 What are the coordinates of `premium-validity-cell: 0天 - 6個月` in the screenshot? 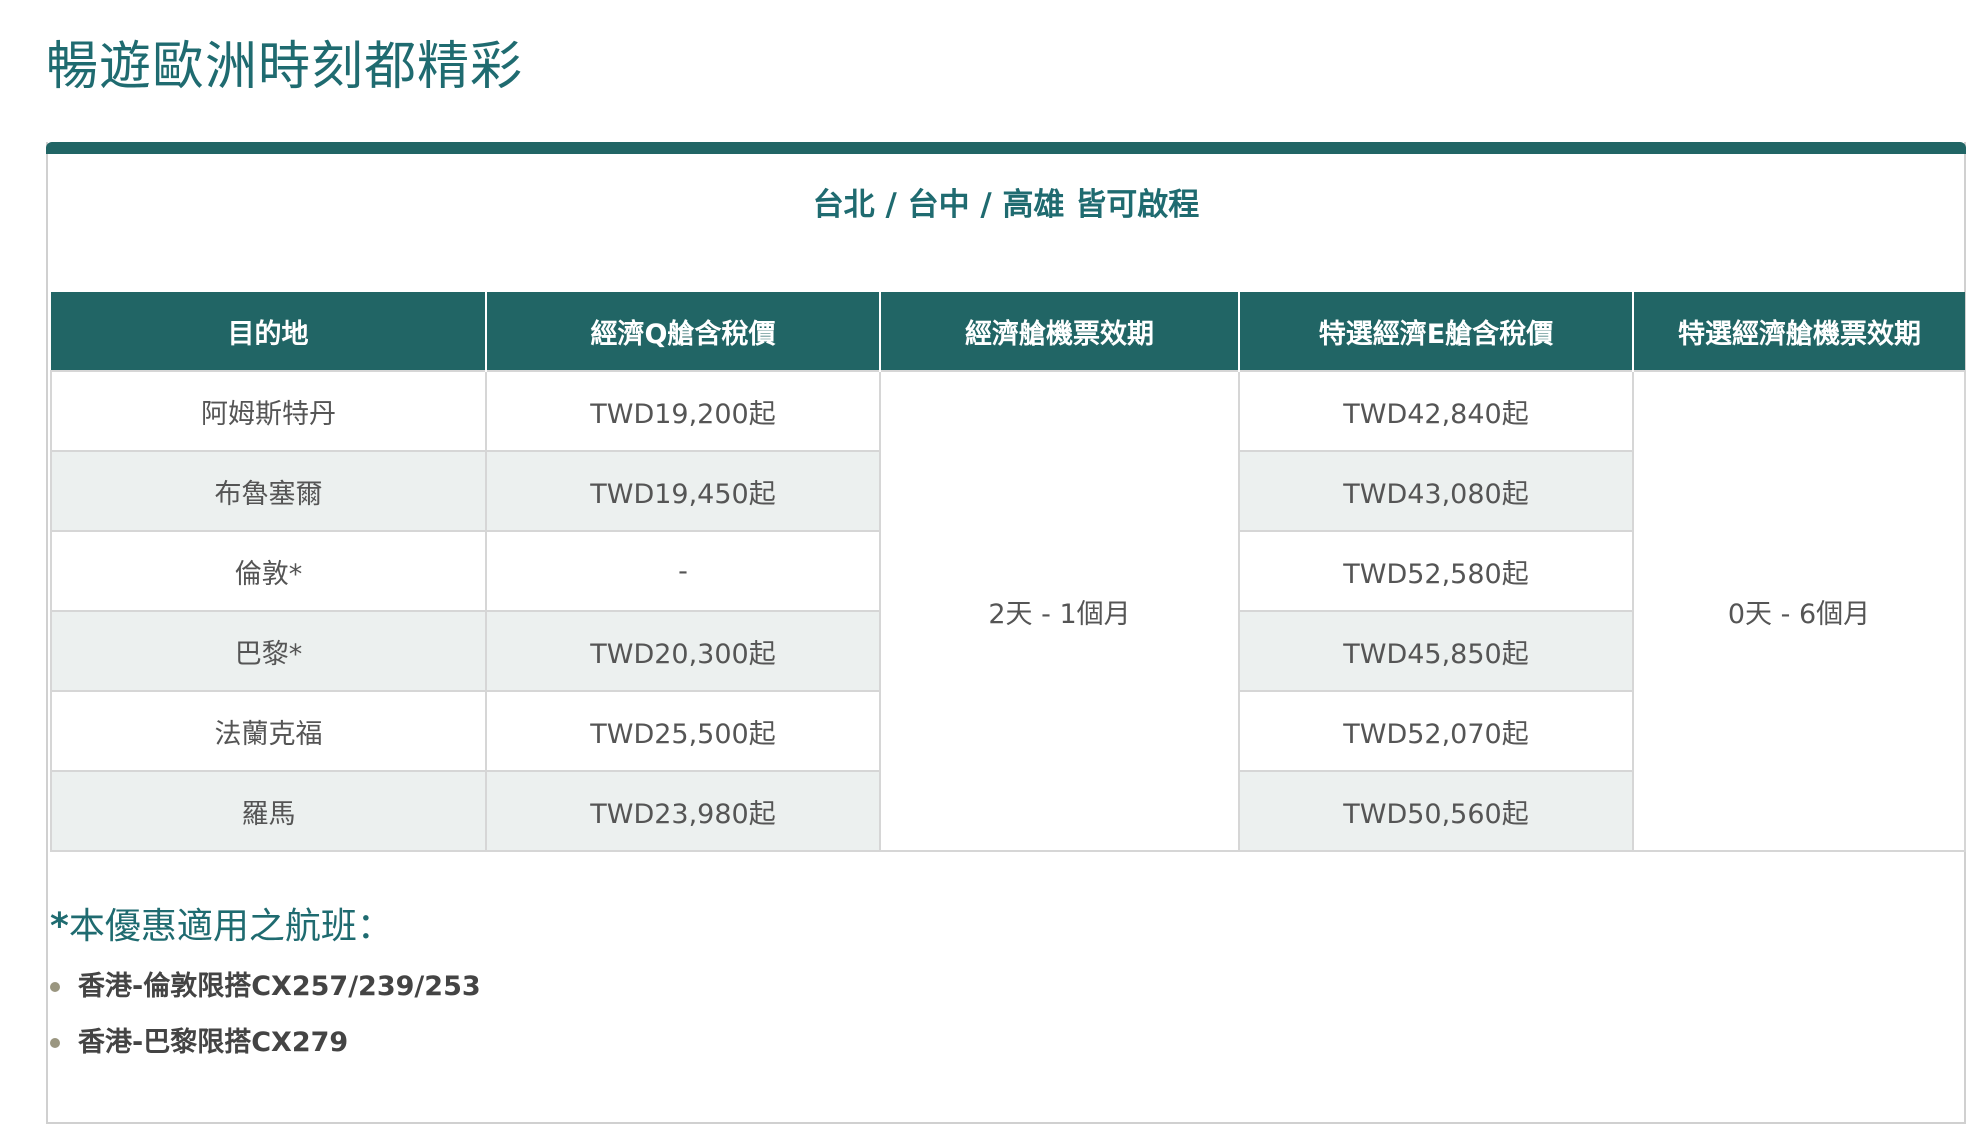 It's located at (1799, 611).